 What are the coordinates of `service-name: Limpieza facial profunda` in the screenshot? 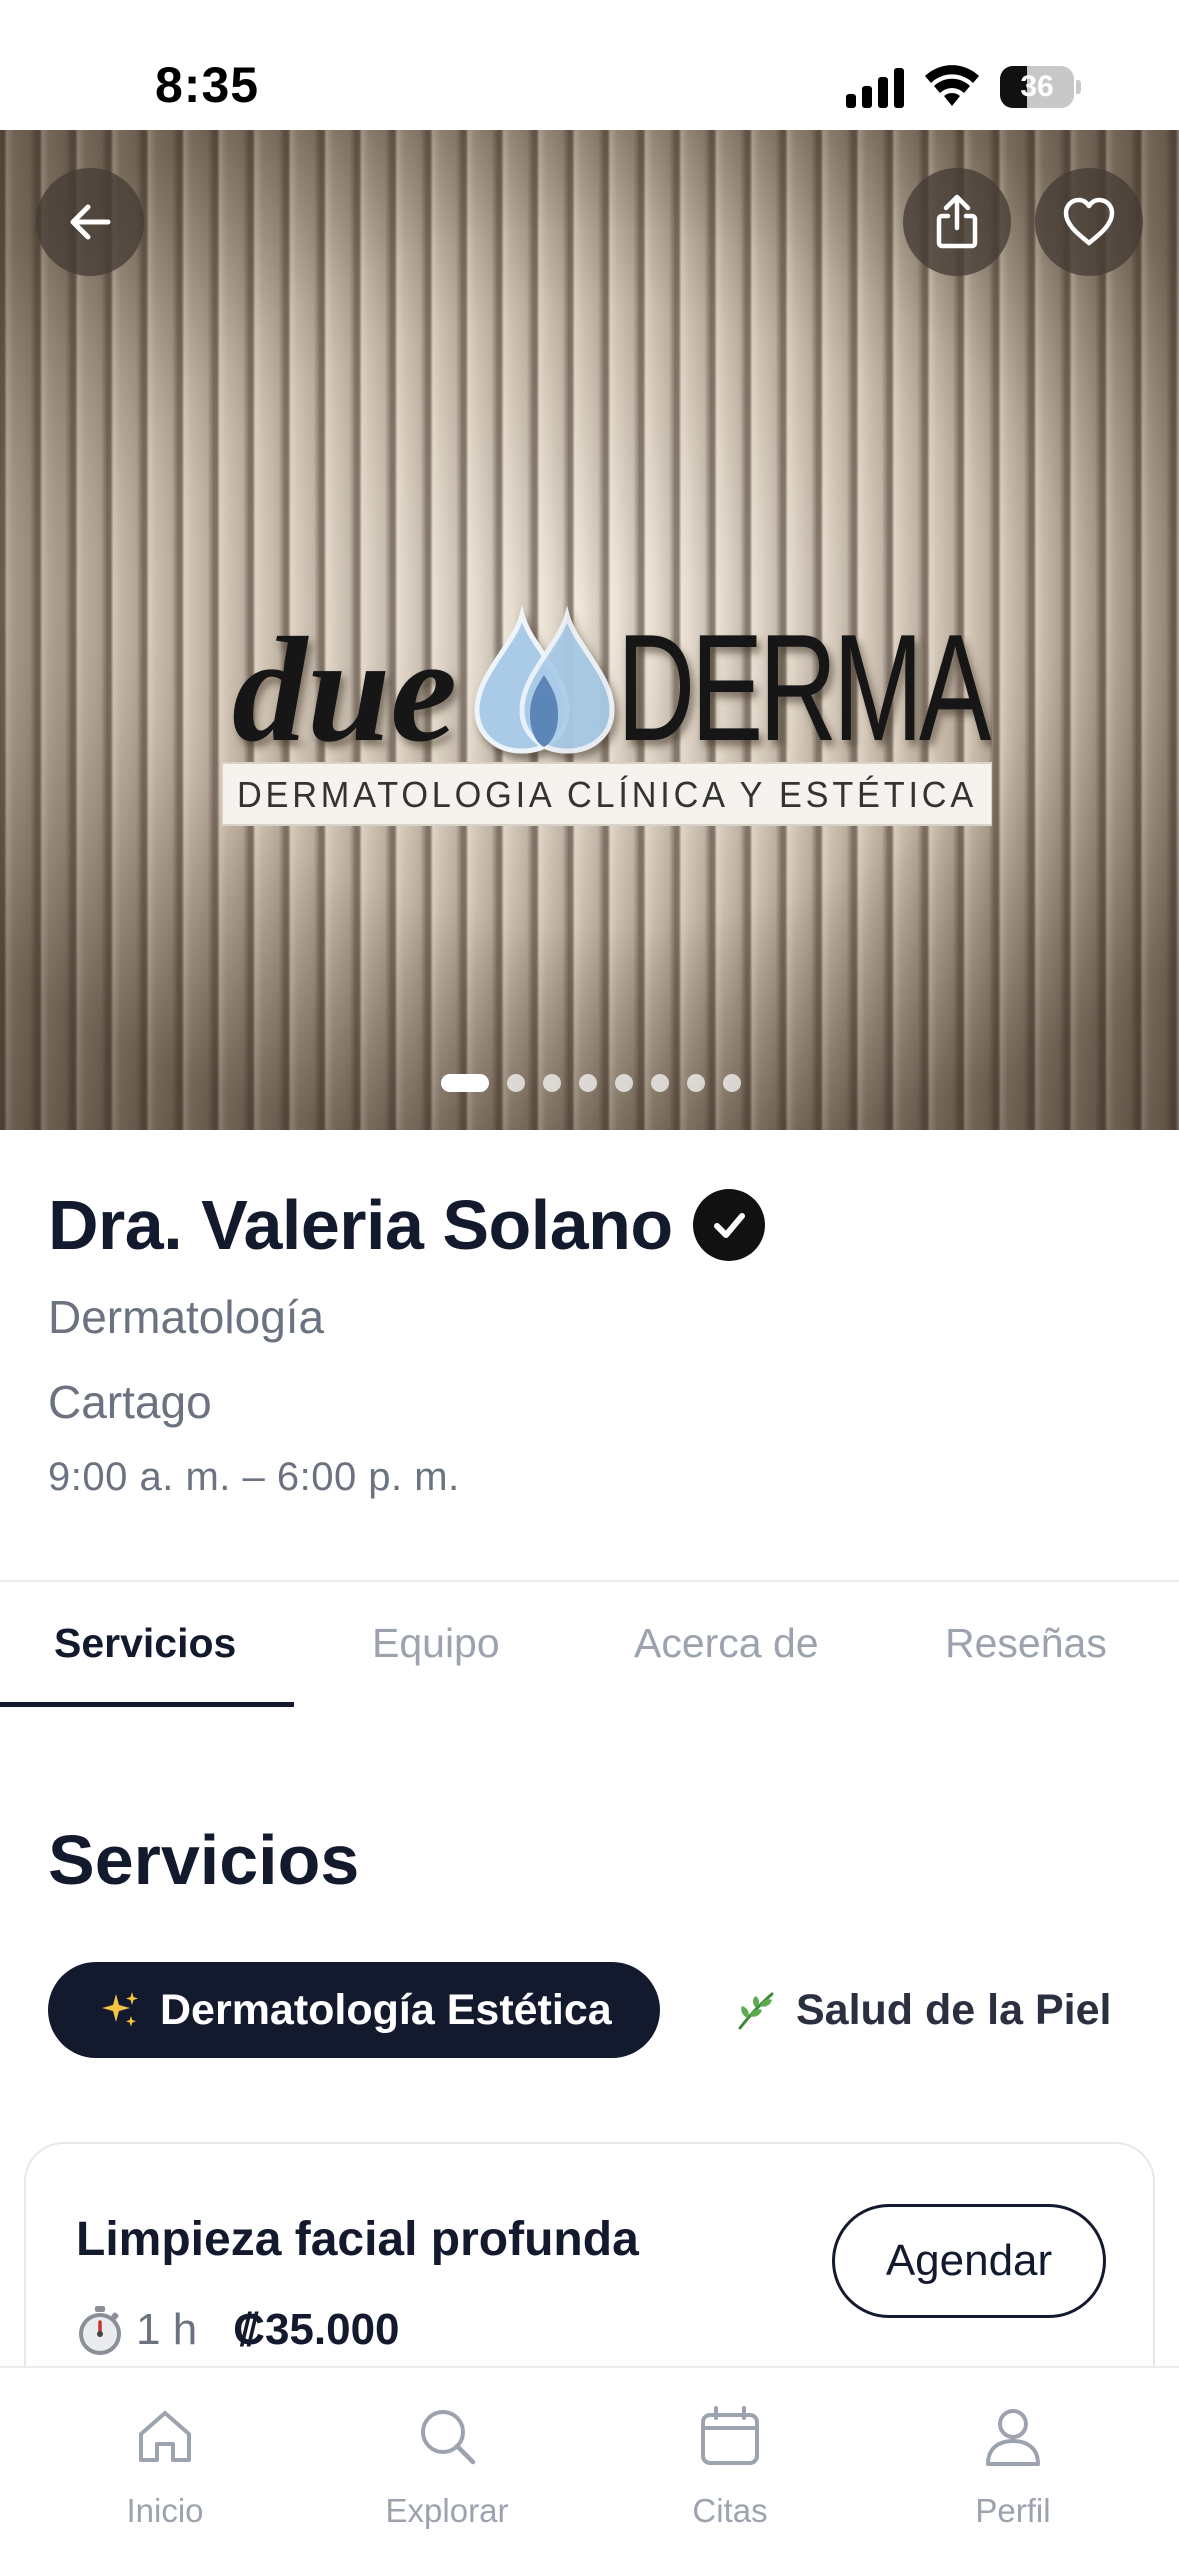 It's located at (357, 2239).